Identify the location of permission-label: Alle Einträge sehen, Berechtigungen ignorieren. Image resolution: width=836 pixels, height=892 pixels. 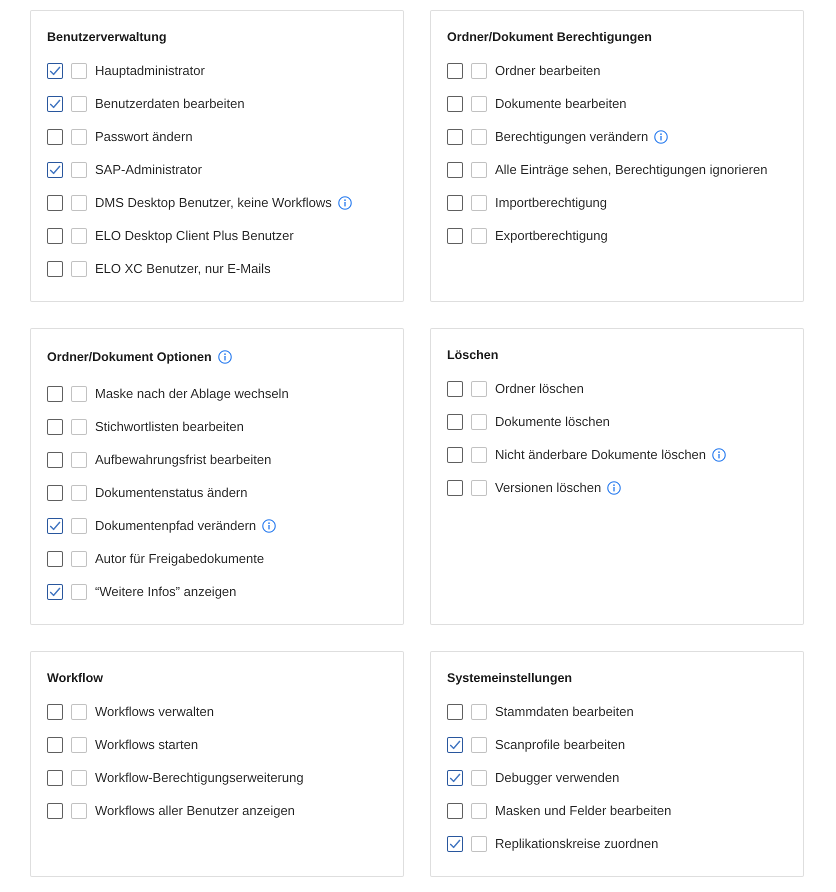
(631, 169).